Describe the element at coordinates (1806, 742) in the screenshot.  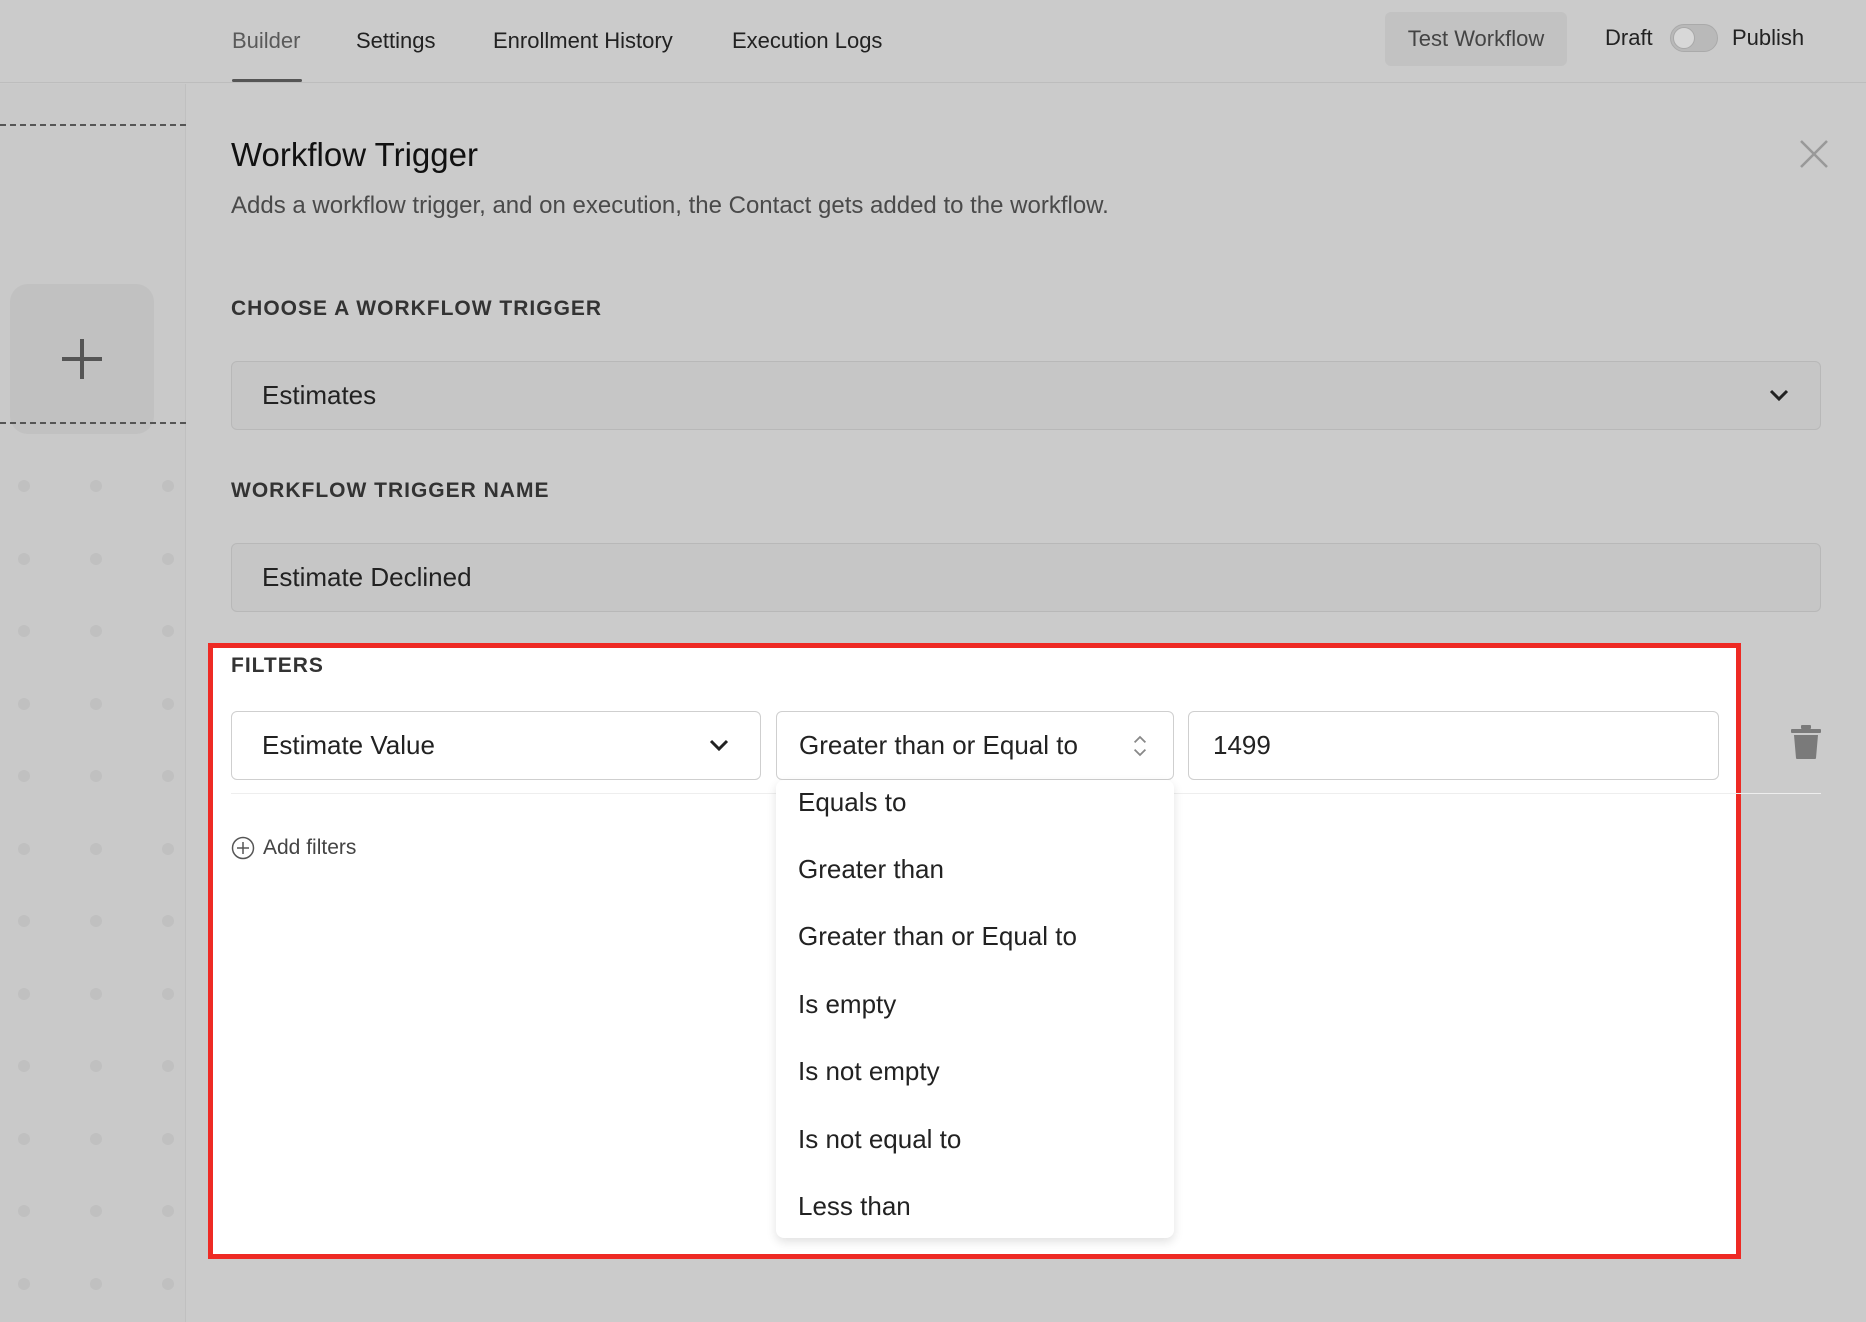
I see `trash-icon` at that location.